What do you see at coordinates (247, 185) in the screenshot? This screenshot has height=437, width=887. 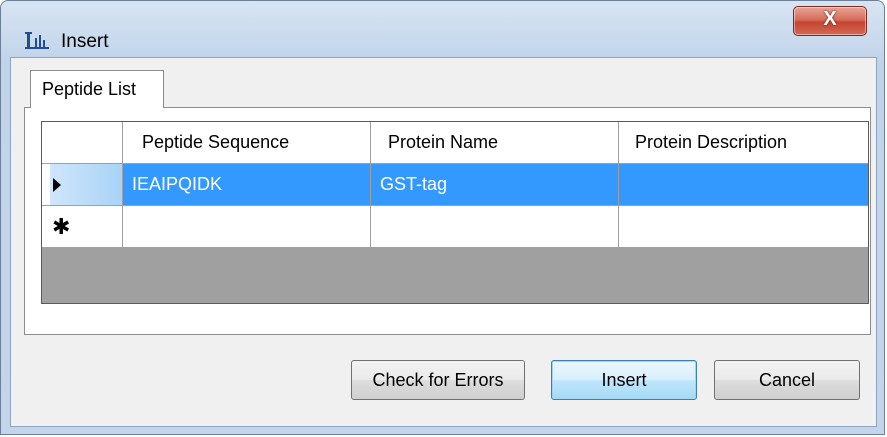 I see `cell-peptide-sequence: IEAIPQIDK` at bounding box center [247, 185].